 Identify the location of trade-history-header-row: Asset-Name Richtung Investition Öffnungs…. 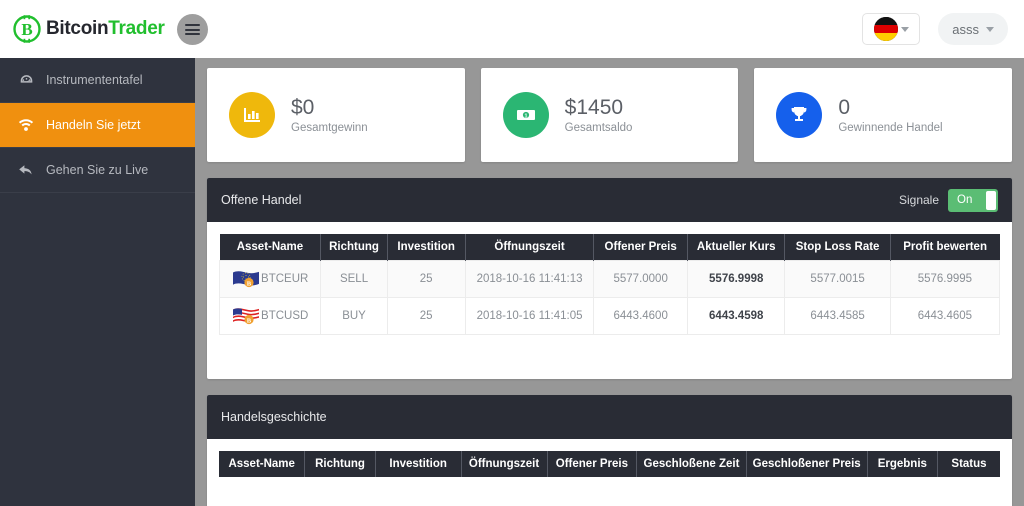
(609, 464).